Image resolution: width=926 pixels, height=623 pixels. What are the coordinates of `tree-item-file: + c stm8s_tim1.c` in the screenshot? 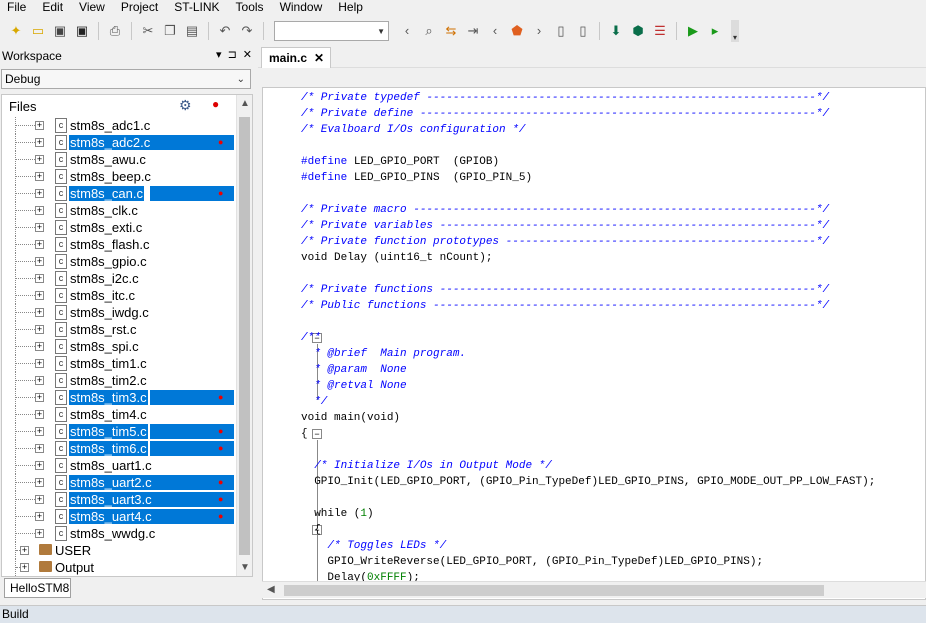 It's located at (118, 363).